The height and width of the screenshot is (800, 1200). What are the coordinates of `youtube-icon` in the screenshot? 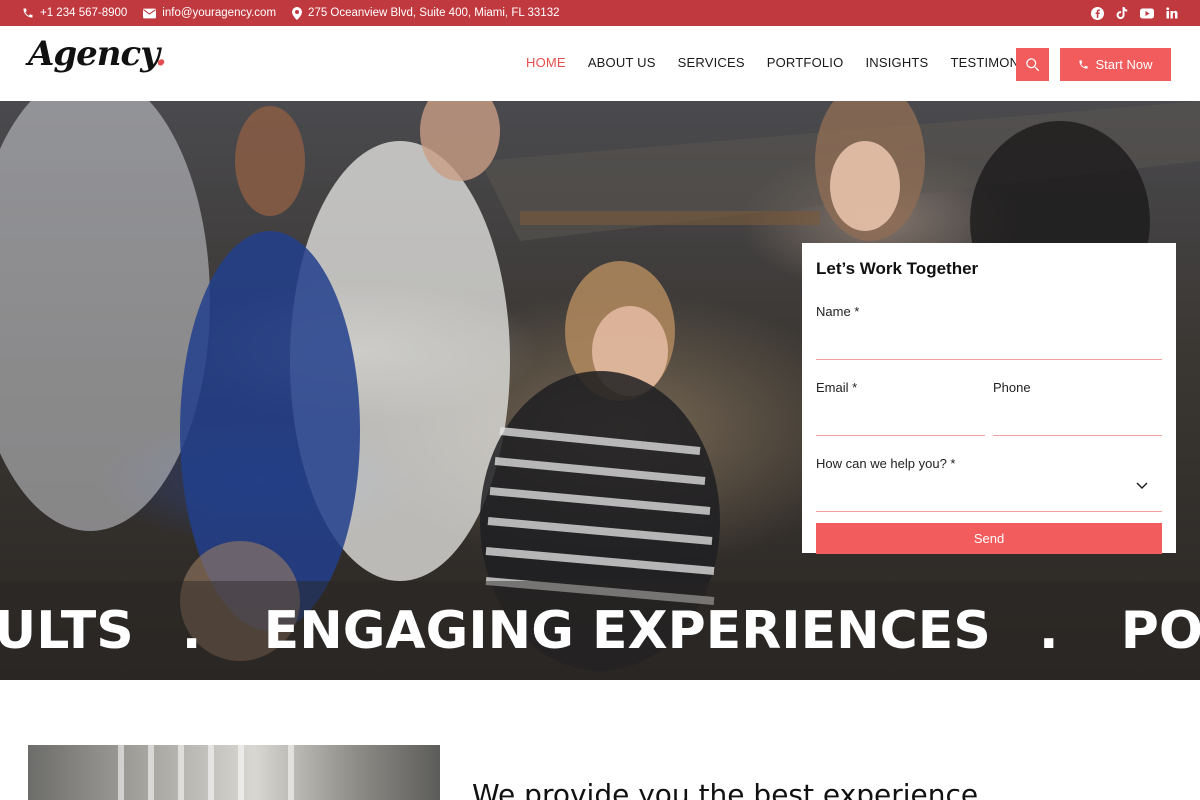 It's located at (1147, 13).